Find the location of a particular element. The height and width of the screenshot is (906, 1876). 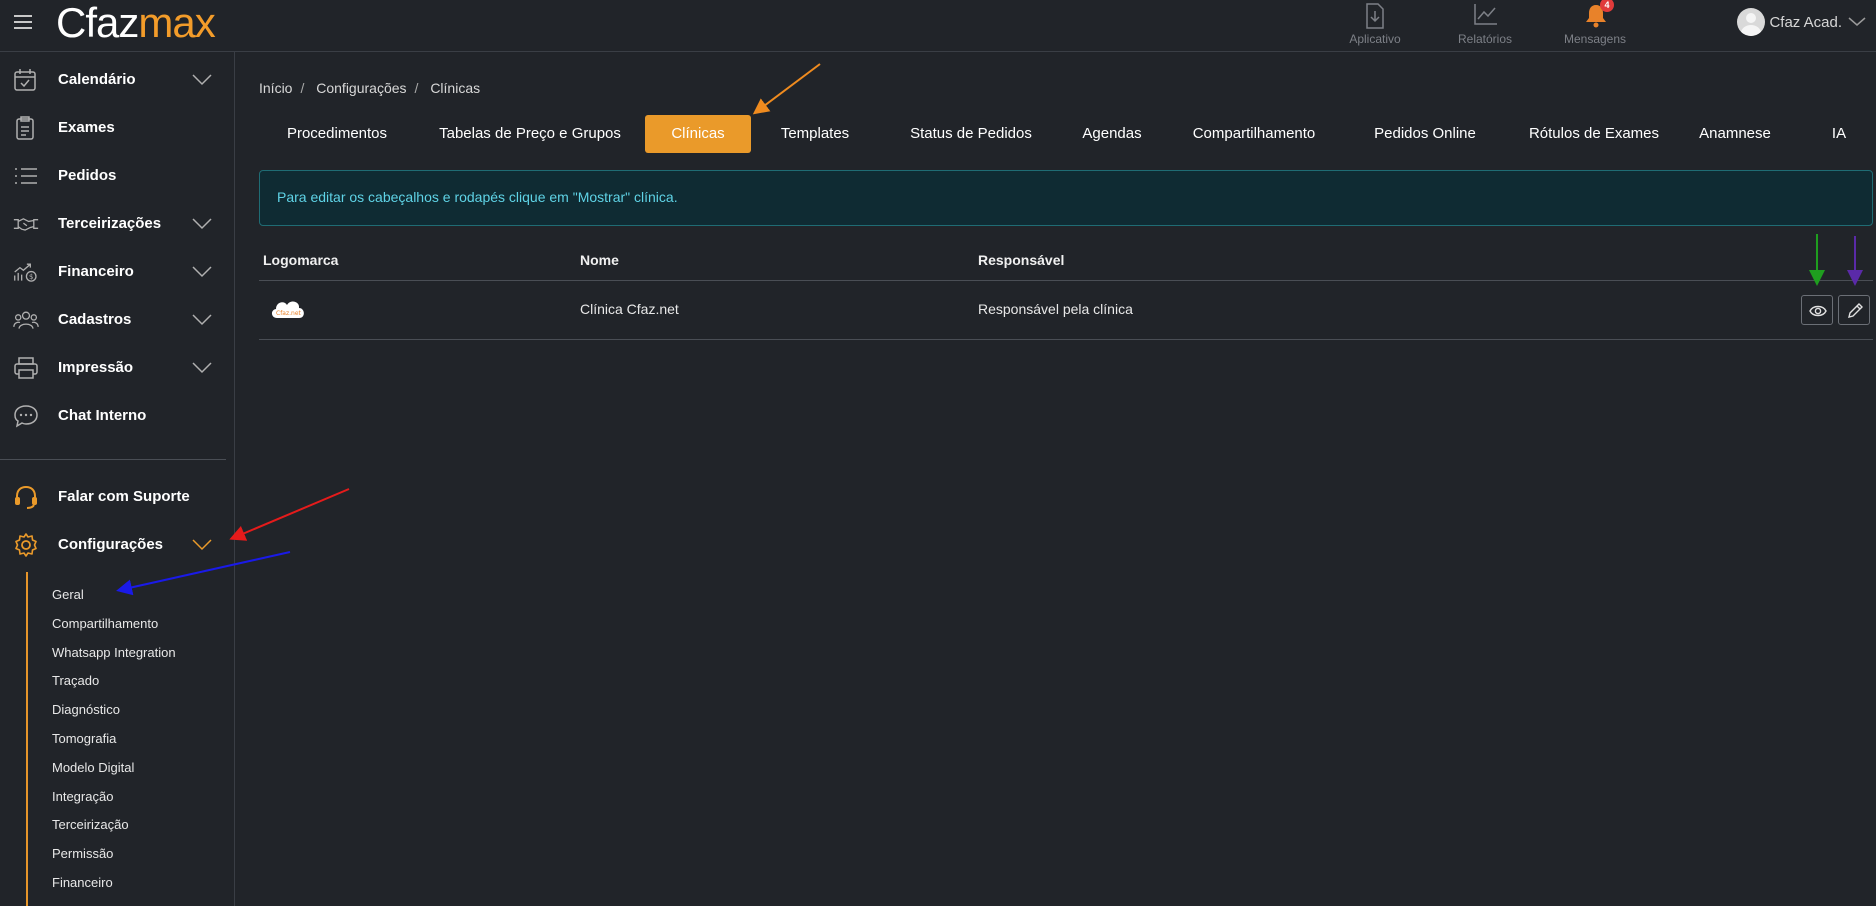

config-submenu-geral: Geral is located at coordinates (68, 594).